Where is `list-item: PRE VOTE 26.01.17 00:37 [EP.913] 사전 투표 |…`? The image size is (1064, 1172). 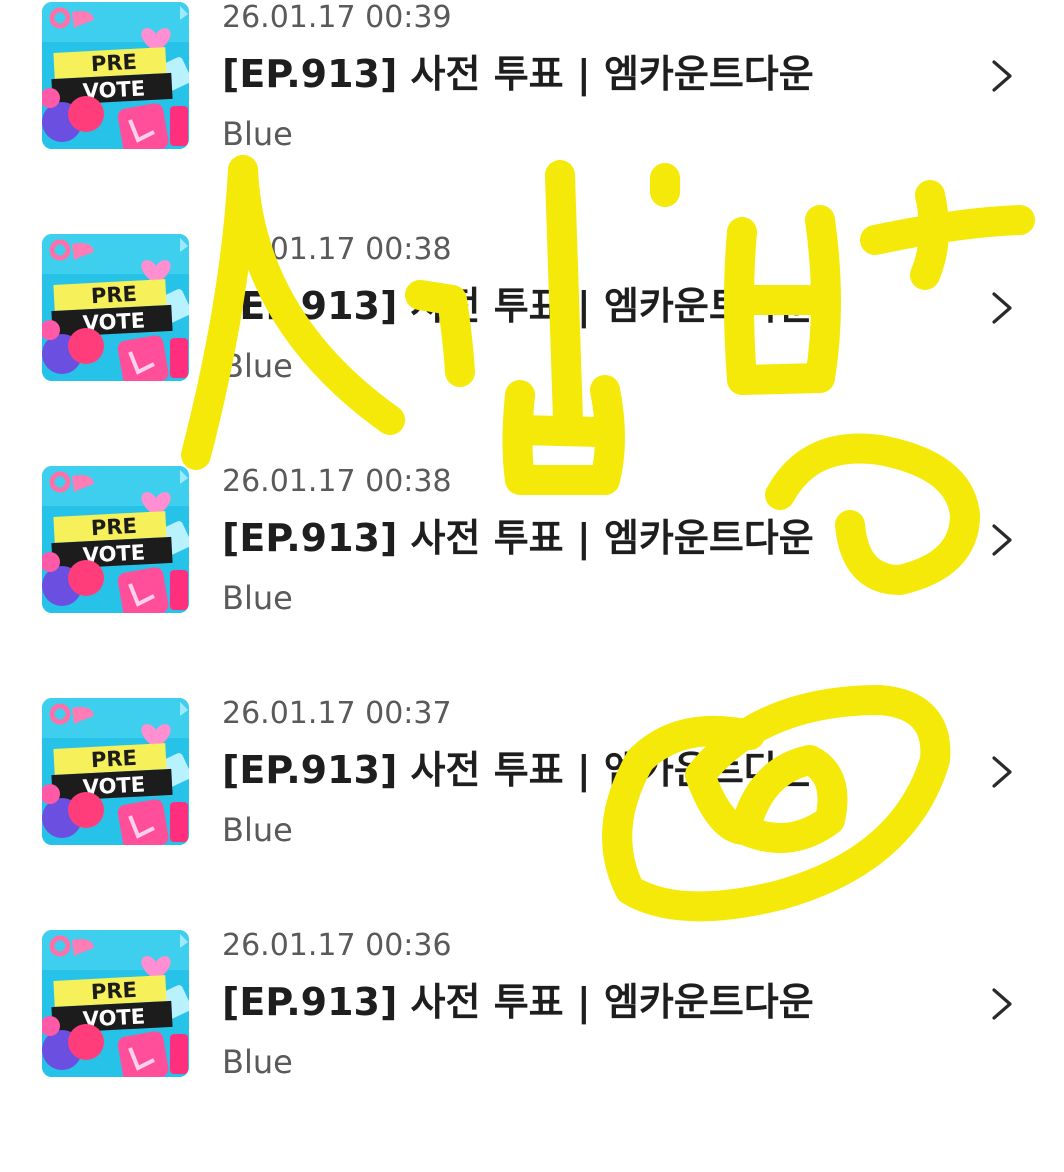
list-item: PRE VOTE 26.01.17 00:37 [EP.913] 사전 투표 |… is located at coordinates (532, 776).